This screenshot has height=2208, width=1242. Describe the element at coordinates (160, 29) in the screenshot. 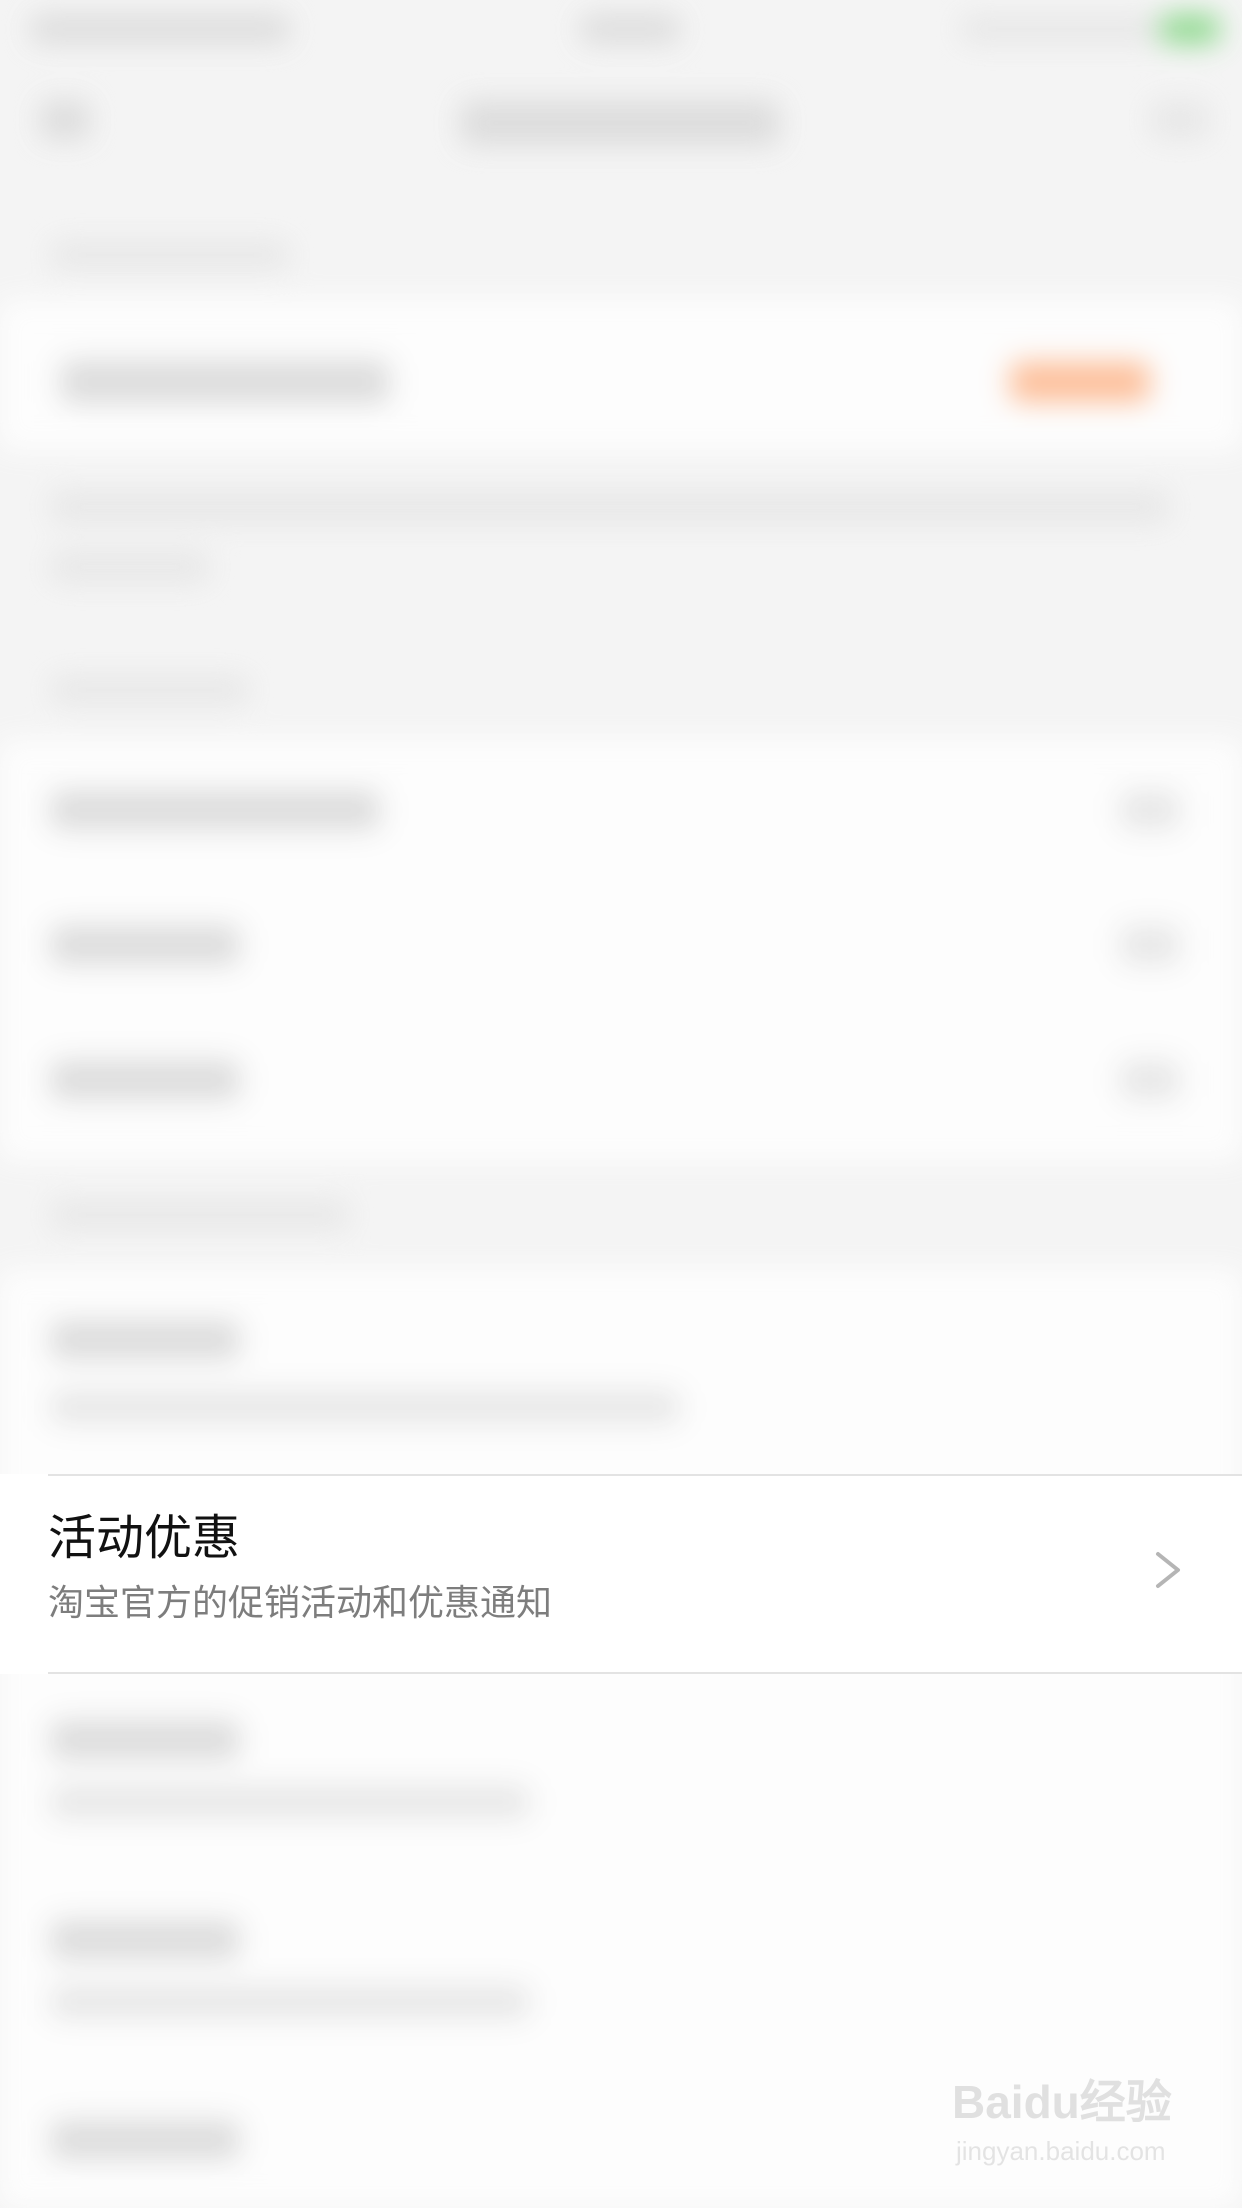

I see `blurred-status-time` at that location.